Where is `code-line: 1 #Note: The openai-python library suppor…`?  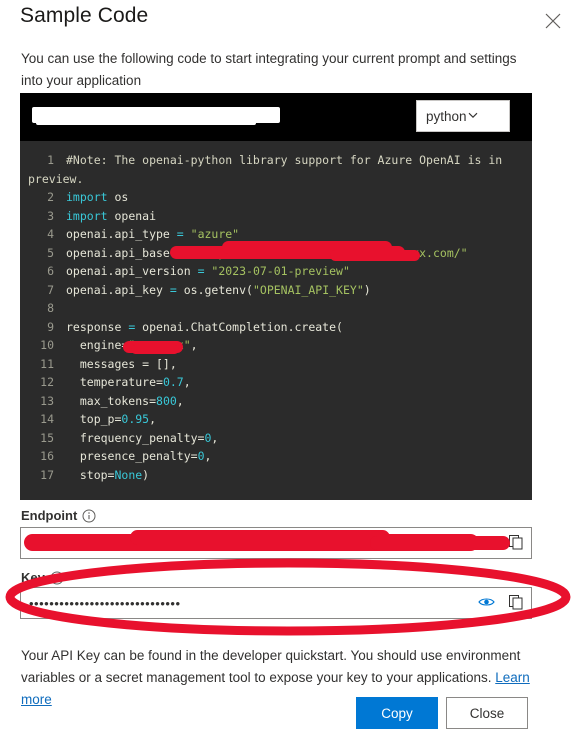
code-line: 1 #Note: The openai-python library suppor… is located at coordinates (275, 160).